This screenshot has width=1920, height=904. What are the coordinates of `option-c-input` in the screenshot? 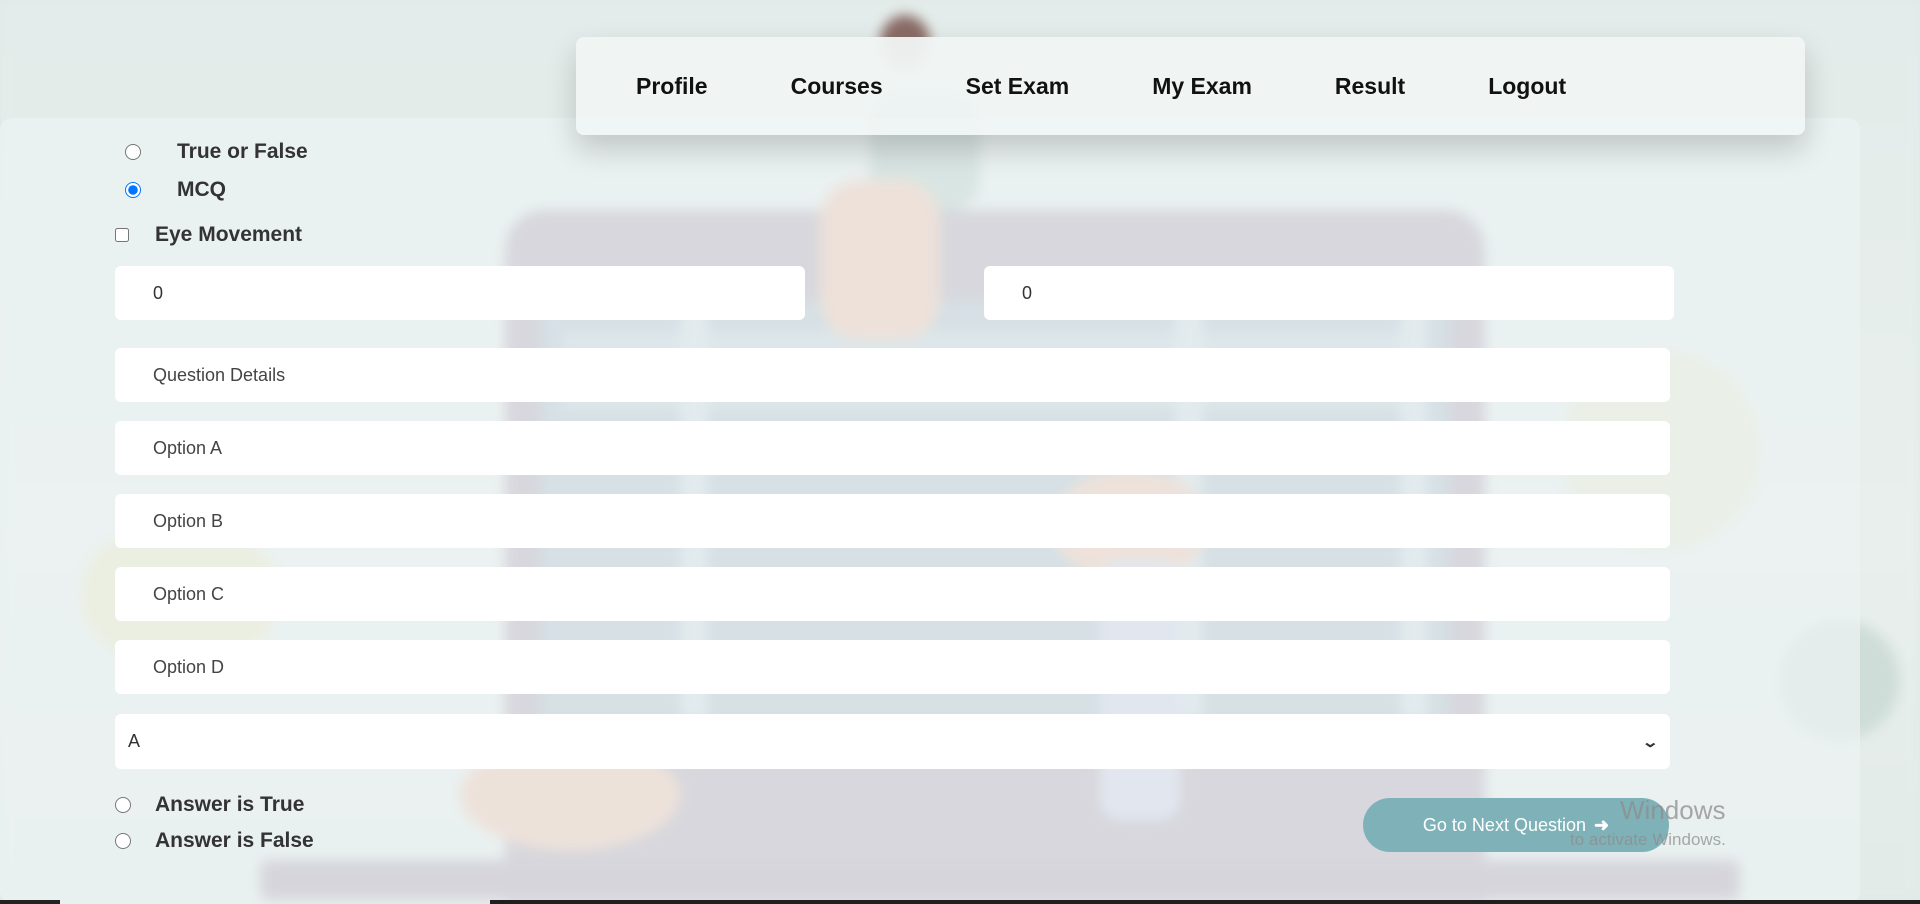 It's located at (892, 594).